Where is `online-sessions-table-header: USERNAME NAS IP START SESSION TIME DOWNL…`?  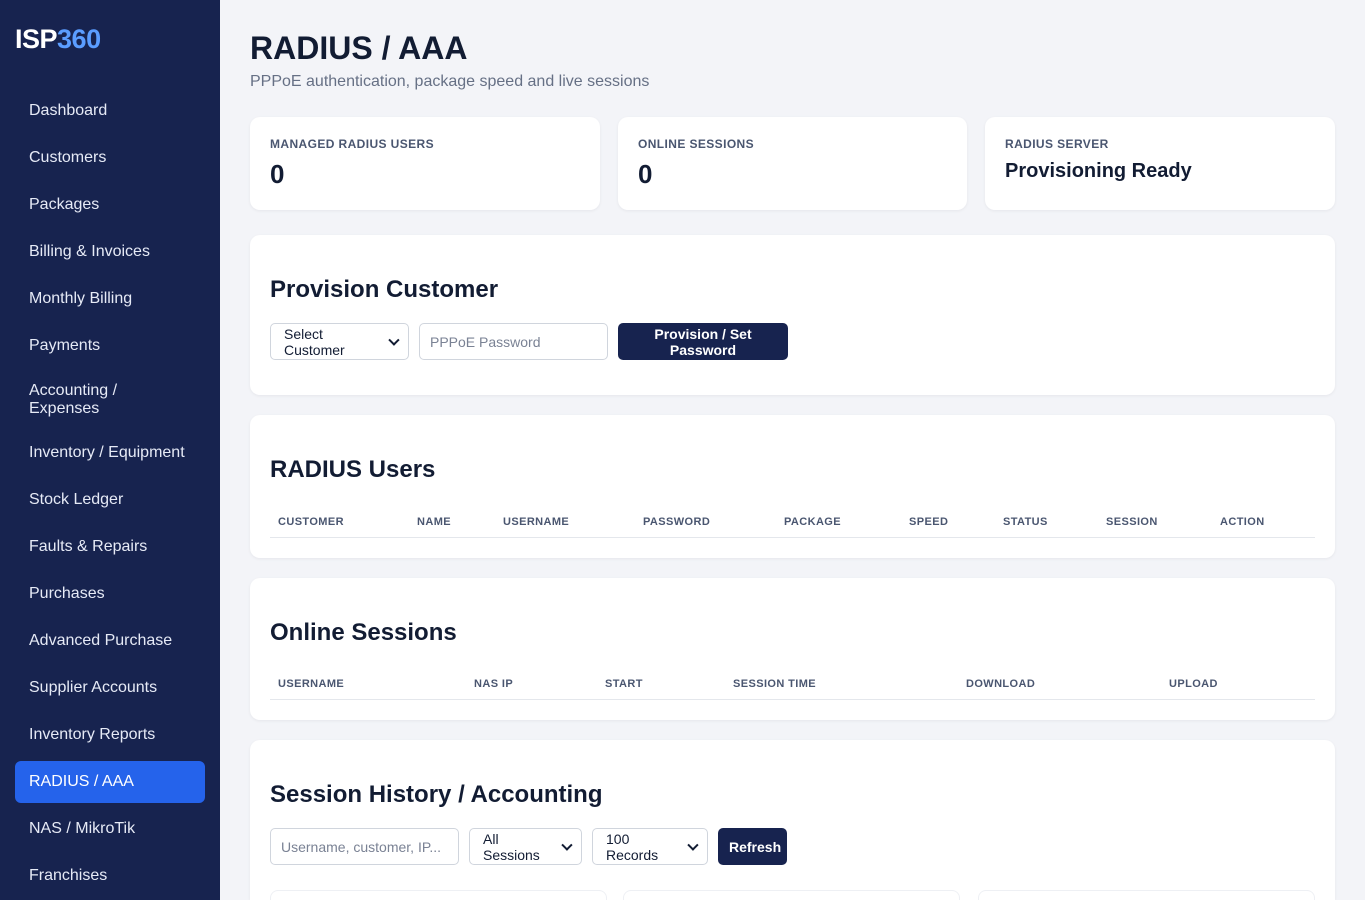 online-sessions-table-header: USERNAME NAS IP START SESSION TIME DOWNL… is located at coordinates (792, 684).